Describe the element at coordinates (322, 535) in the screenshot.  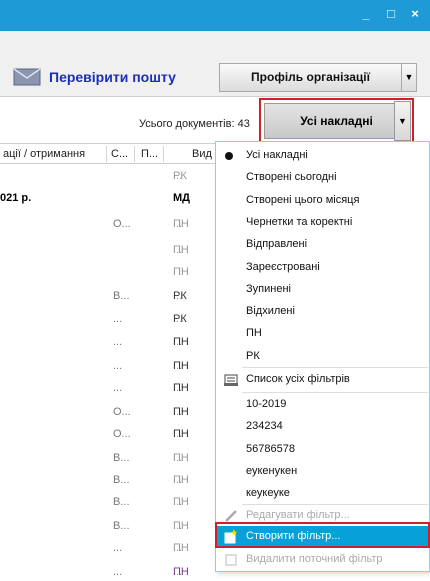
I see `highlight-create-filter` at that location.